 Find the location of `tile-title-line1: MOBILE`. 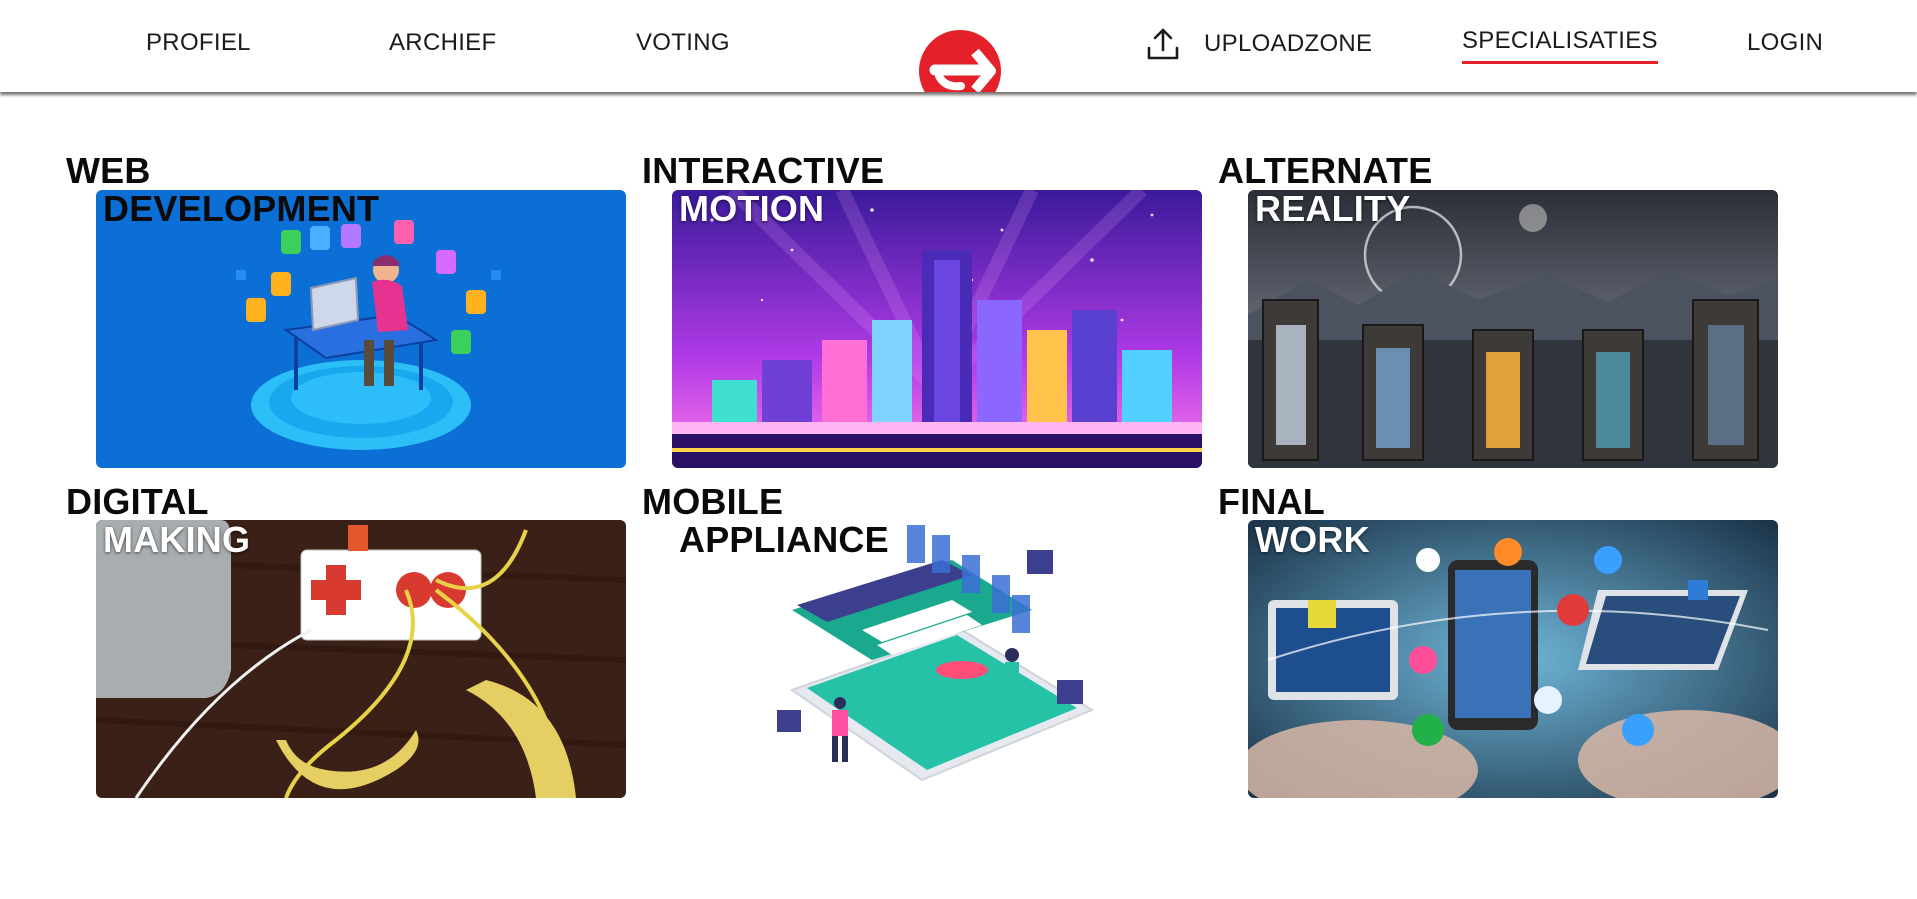

tile-title-line1: MOBILE is located at coordinates (713, 501).